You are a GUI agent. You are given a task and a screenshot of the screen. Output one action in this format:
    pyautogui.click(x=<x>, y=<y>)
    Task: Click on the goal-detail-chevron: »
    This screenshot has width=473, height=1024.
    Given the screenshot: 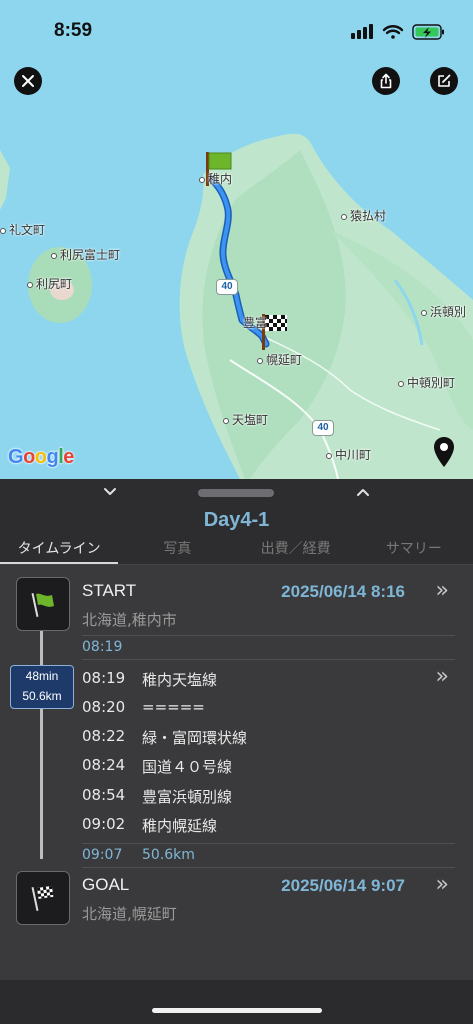 What is the action you would take?
    pyautogui.click(x=442, y=884)
    